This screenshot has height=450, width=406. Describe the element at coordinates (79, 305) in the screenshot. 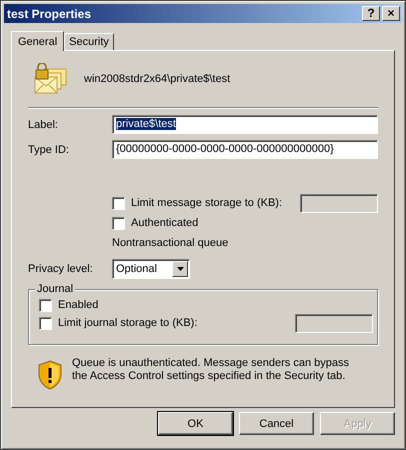

I see `checkbox-label: Enabled` at that location.